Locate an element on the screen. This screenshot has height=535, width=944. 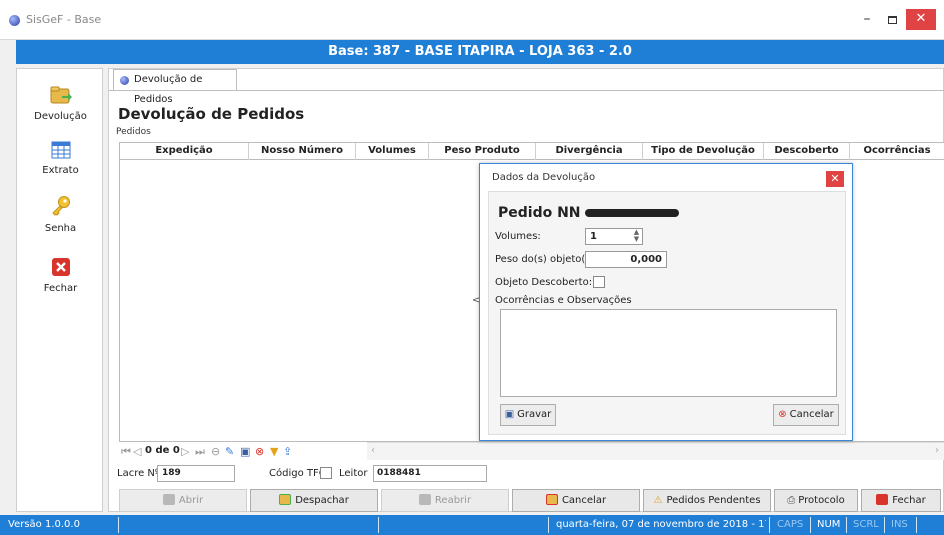
fechar-label: Fechar is located at coordinates (909, 500).